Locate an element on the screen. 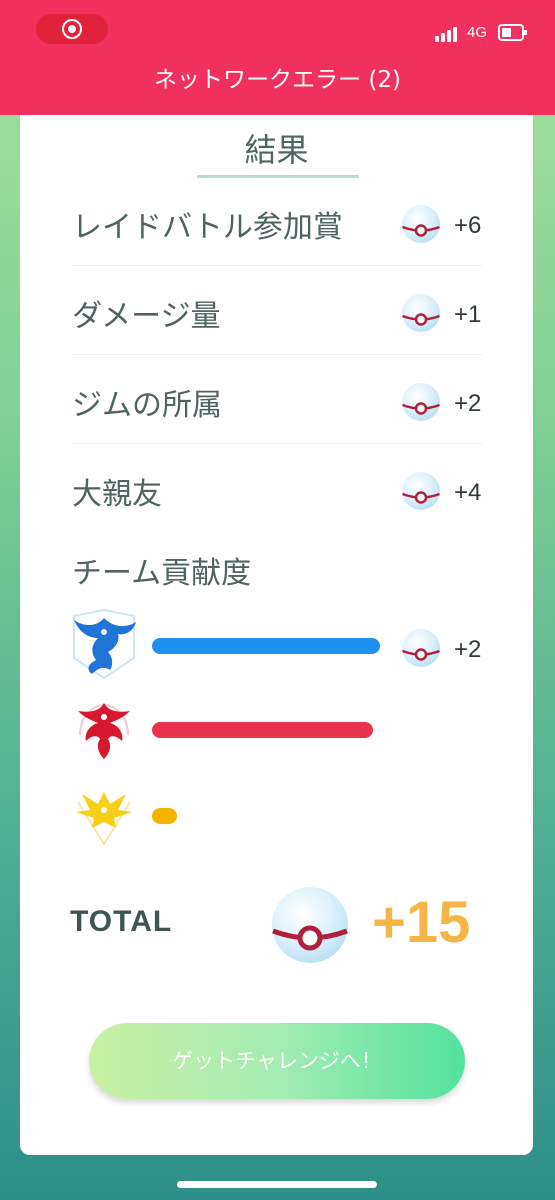 This screenshot has height=1200, width=555. team-instinct-bar is located at coordinates (164, 816).